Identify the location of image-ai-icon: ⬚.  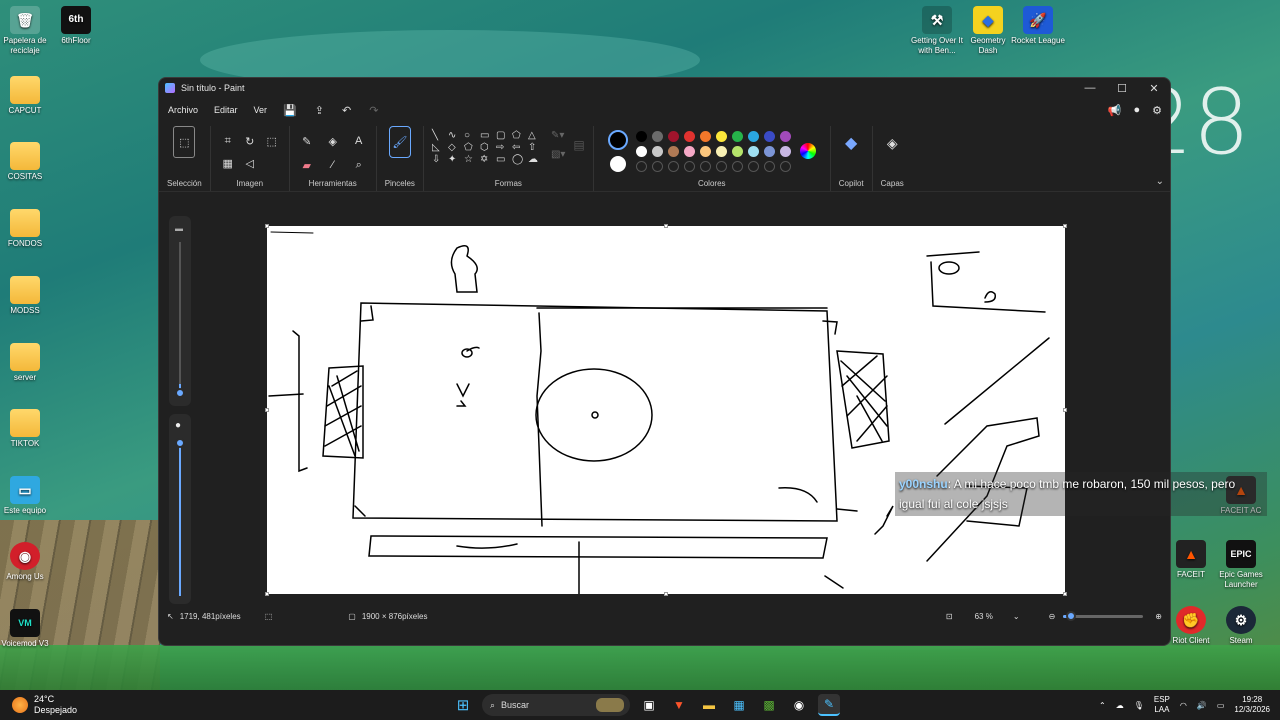
(272, 141).